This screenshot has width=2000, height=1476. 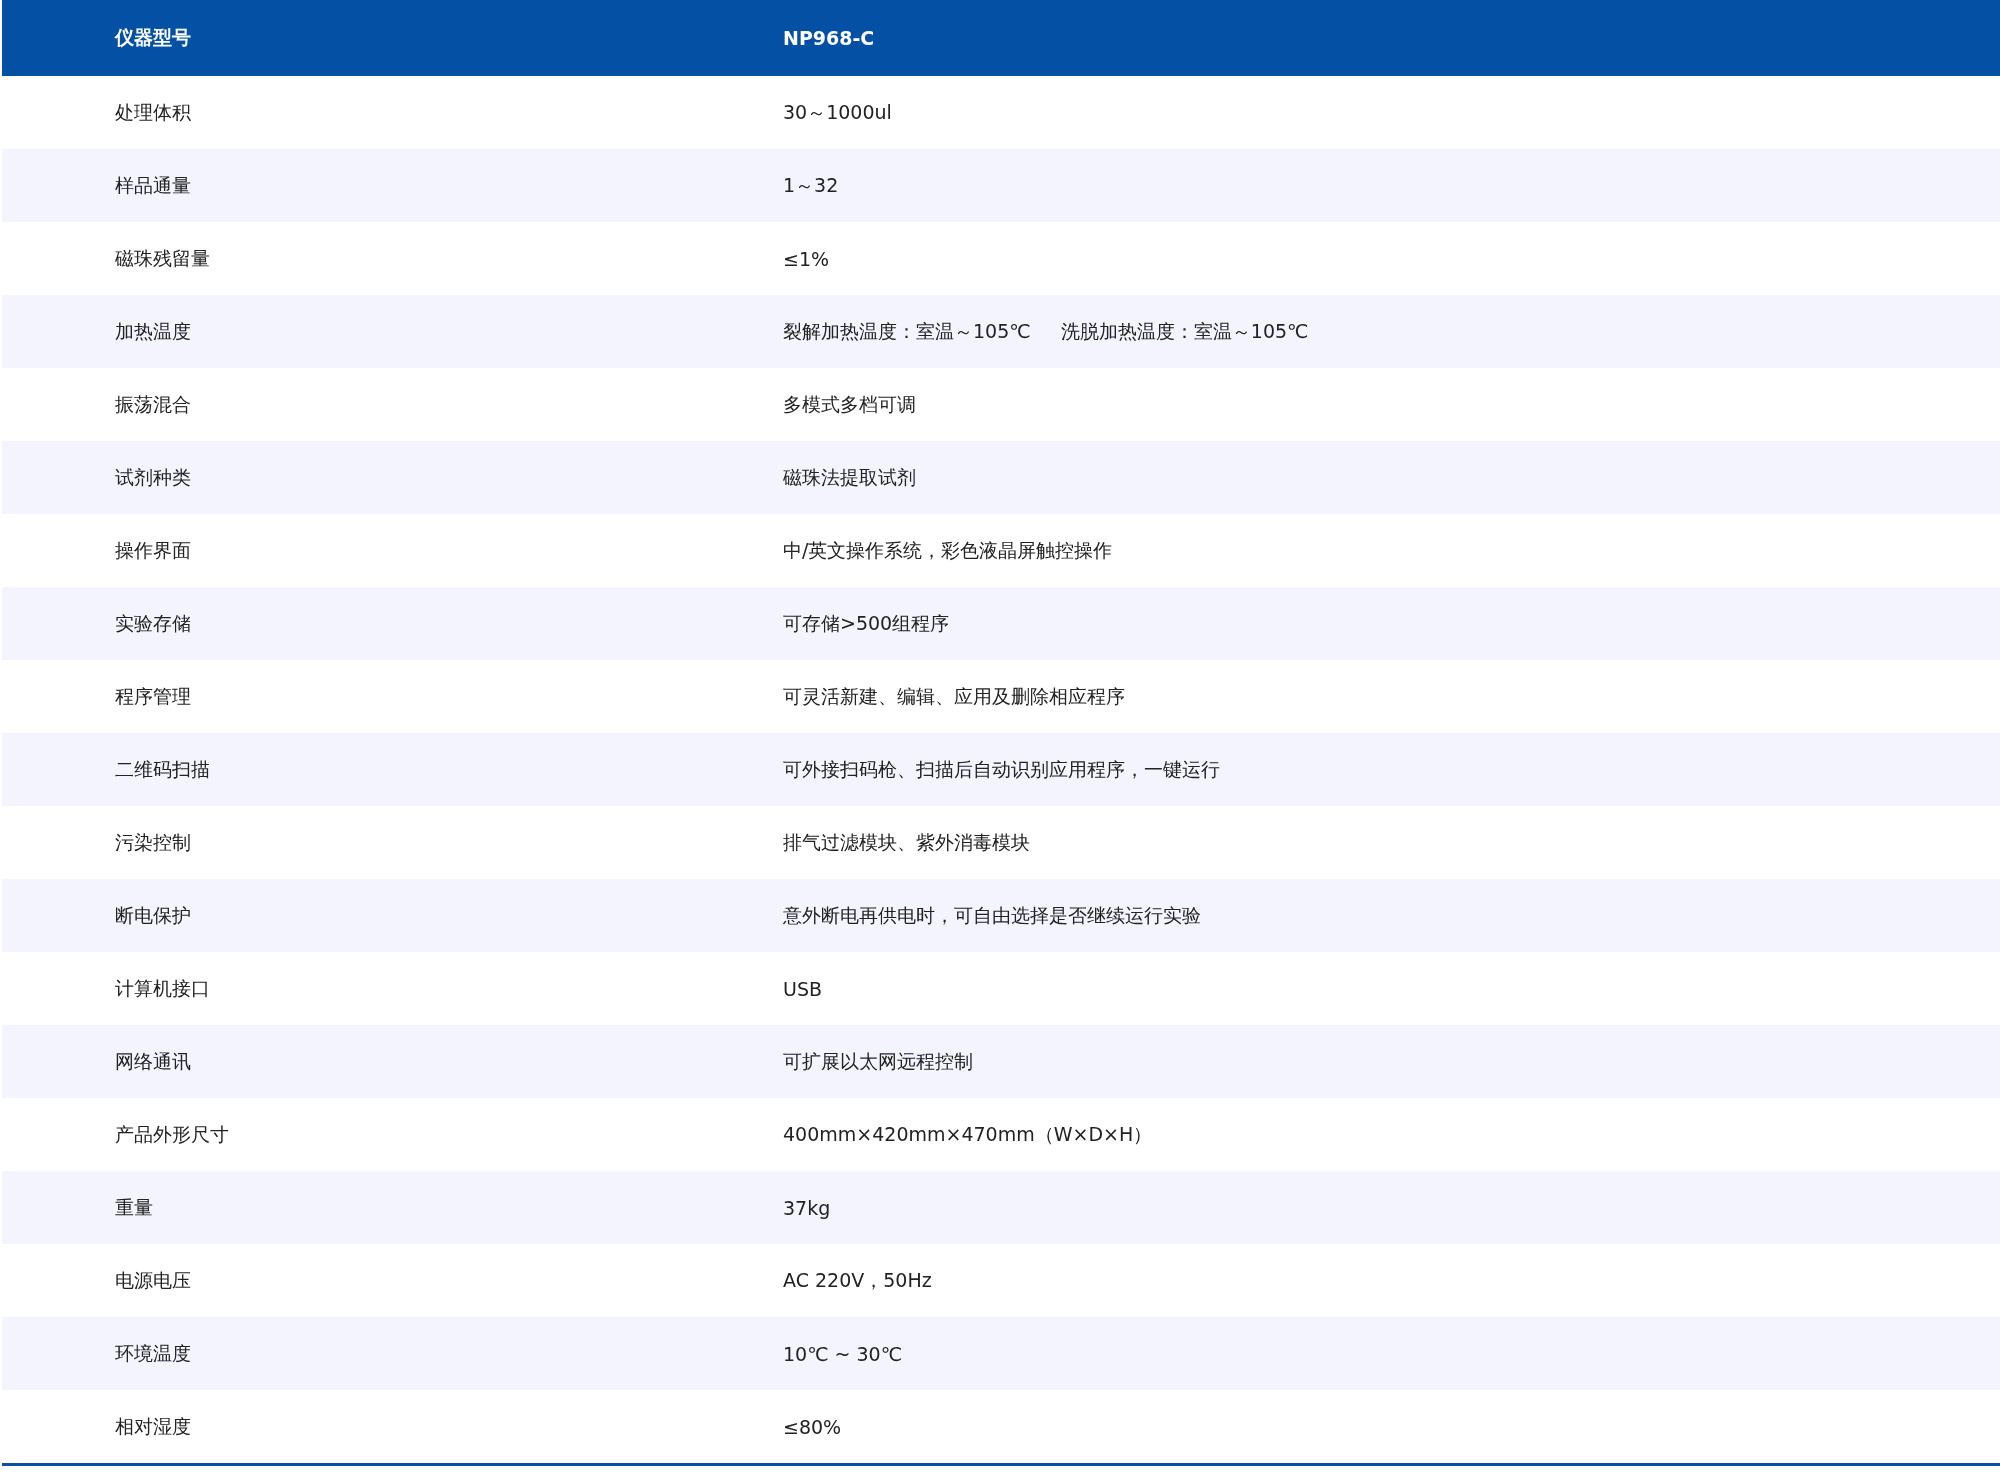 What do you see at coordinates (162, 768) in the screenshot?
I see `table-cell: 二维码扫描` at bounding box center [162, 768].